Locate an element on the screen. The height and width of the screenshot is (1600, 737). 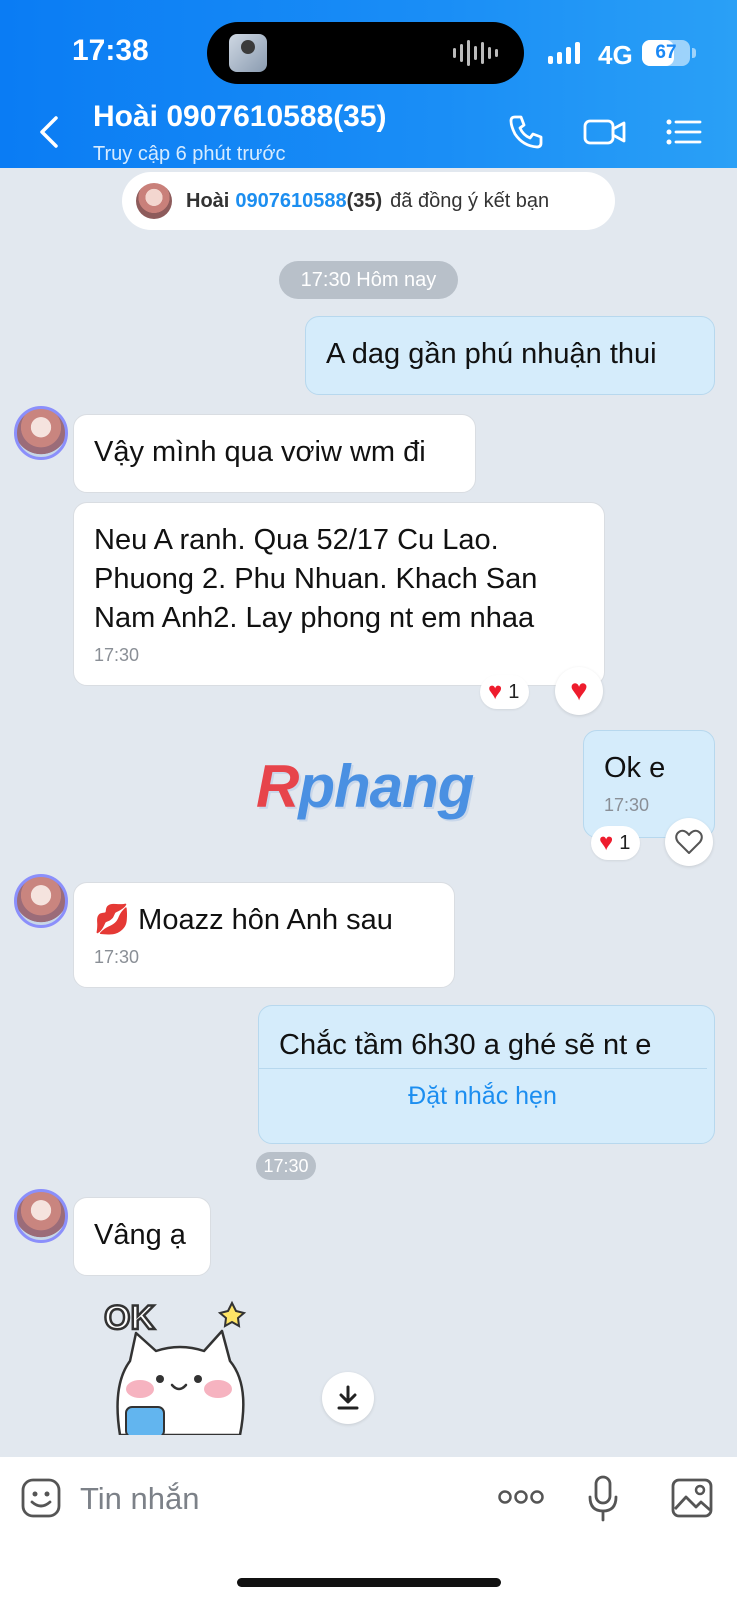
download-icon is located at coordinates (348, 1397).